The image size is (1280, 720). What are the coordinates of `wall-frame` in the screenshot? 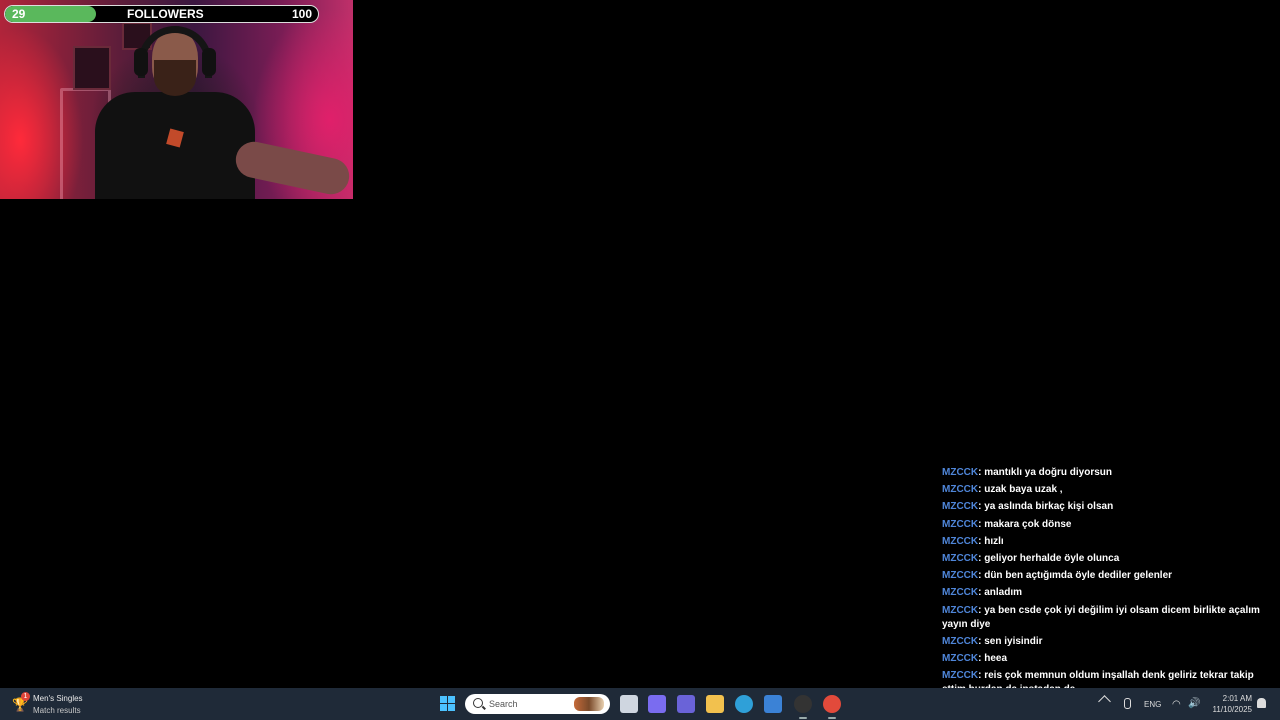 It's located at (92, 68).